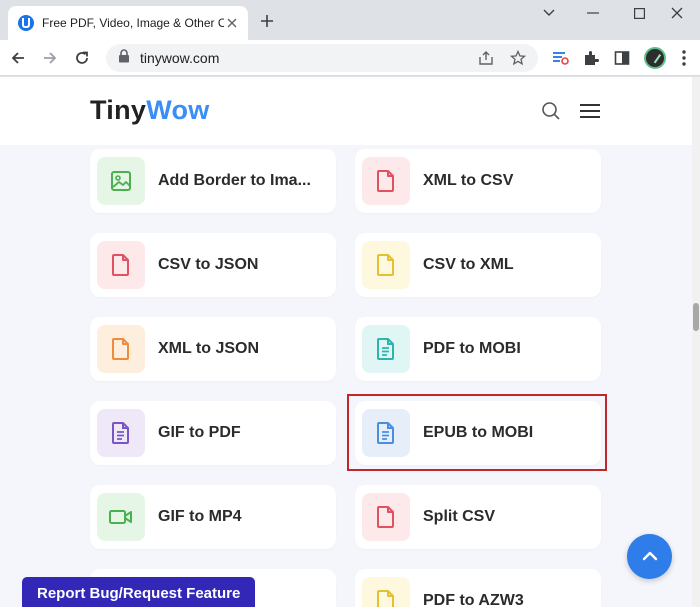  Describe the element at coordinates (696, 342) in the screenshot. I see `page-scrollbar` at that location.